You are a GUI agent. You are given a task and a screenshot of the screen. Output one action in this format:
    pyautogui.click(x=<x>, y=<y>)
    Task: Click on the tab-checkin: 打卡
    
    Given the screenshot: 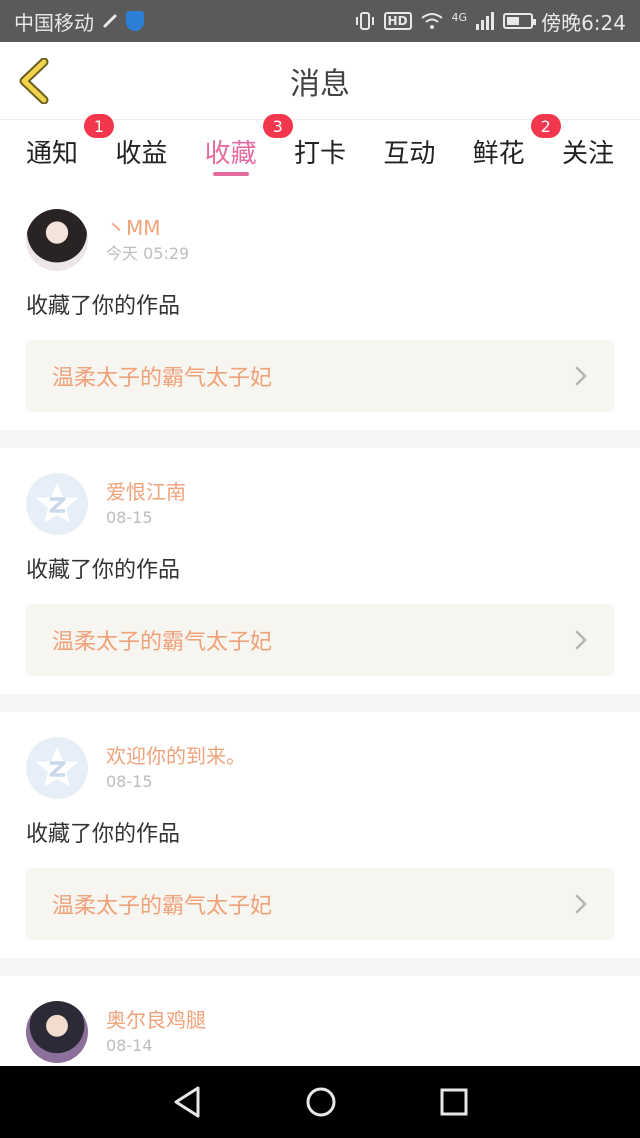 What is the action you would take?
    pyautogui.click(x=320, y=151)
    